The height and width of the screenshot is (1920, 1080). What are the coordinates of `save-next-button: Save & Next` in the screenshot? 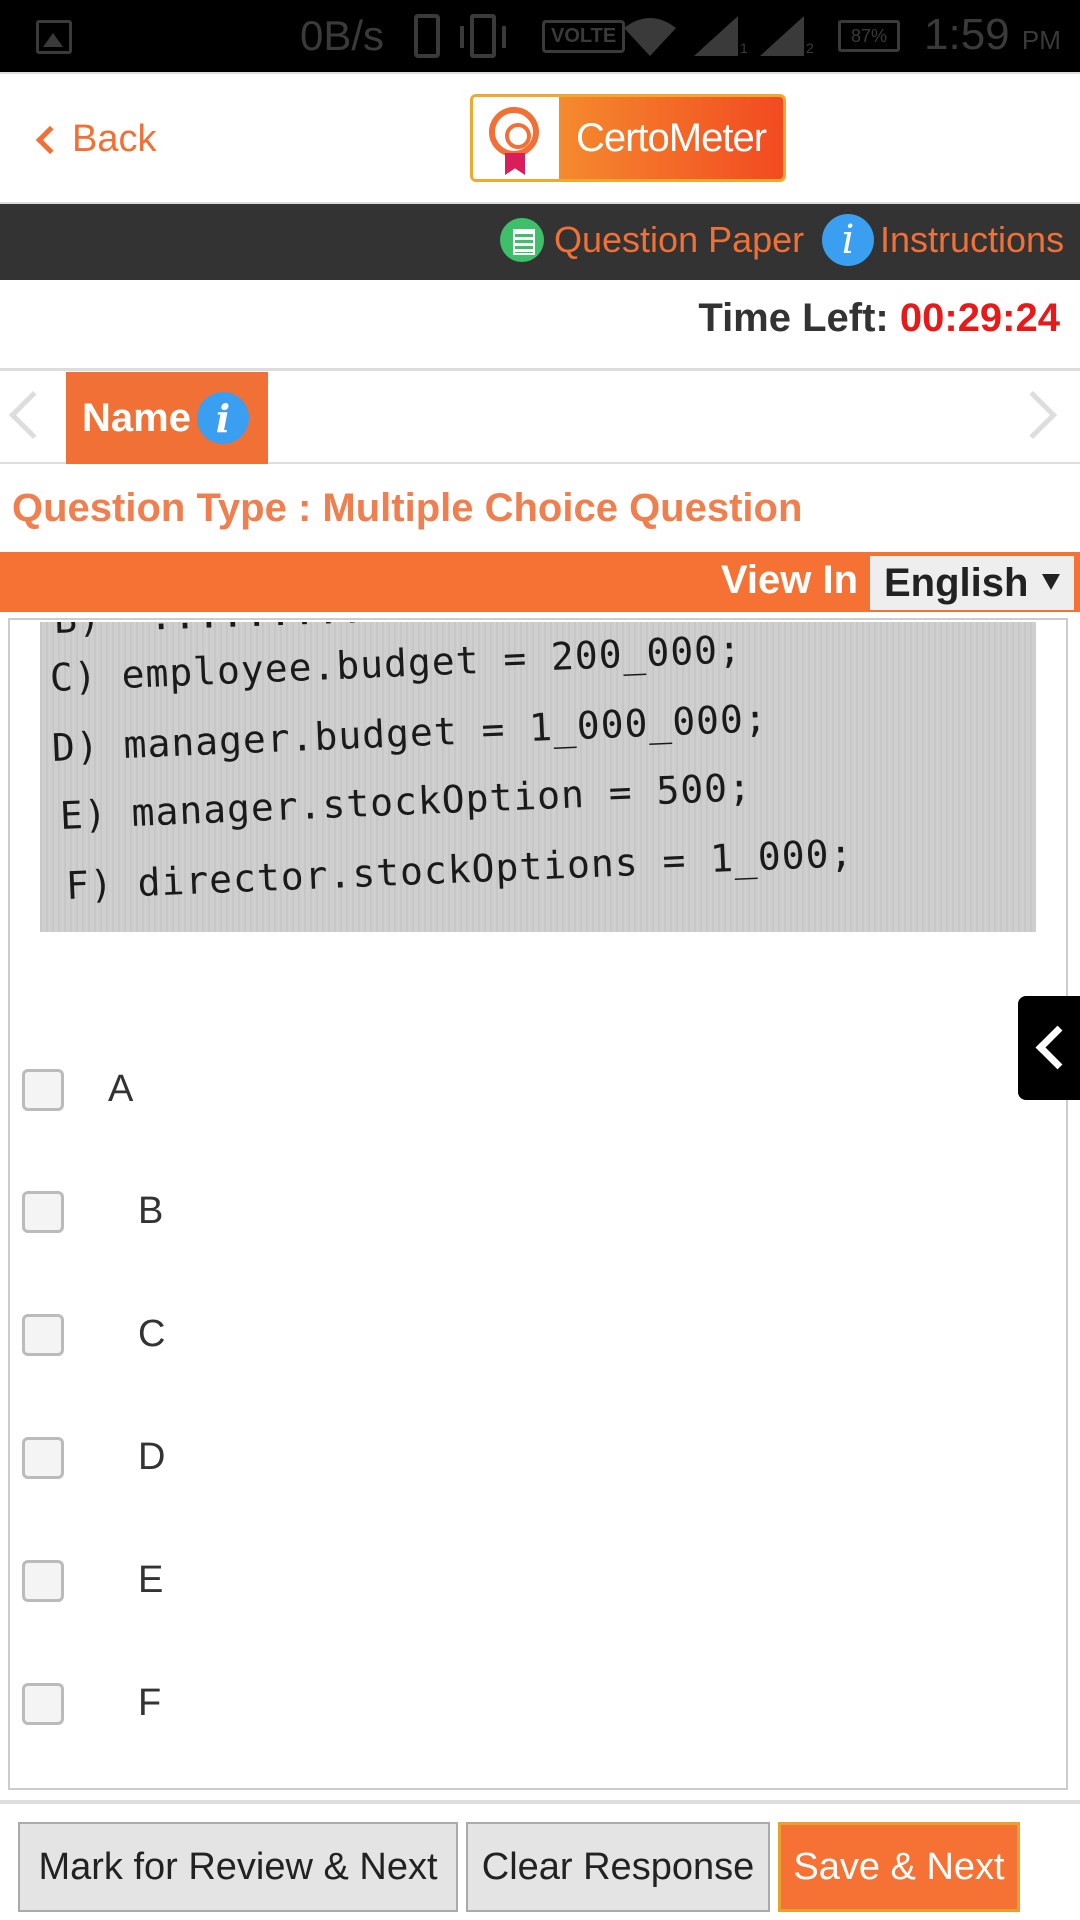 It's located at (899, 1867).